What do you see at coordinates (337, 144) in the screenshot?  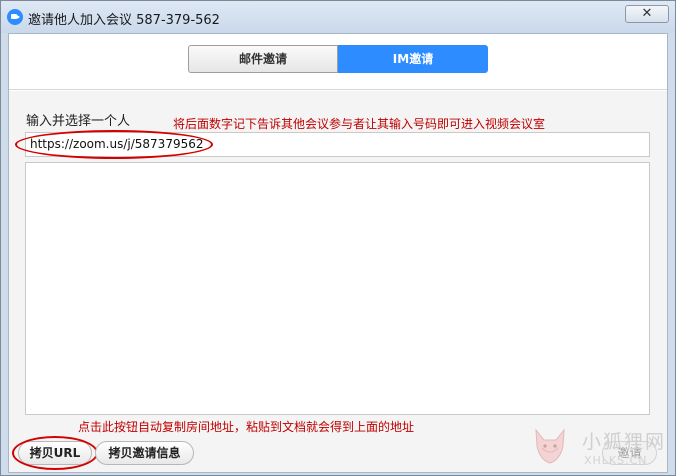 I see `contact-input: https://zoom.us/j/587379562` at bounding box center [337, 144].